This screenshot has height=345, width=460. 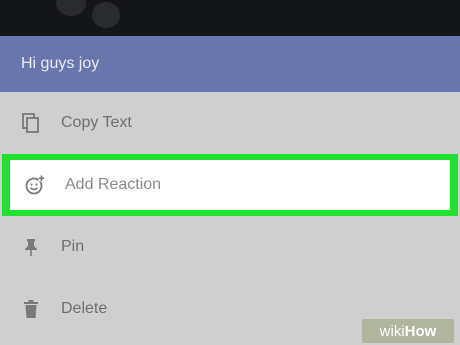 What do you see at coordinates (84, 308) in the screenshot?
I see `menu-item-label: Delete` at bounding box center [84, 308].